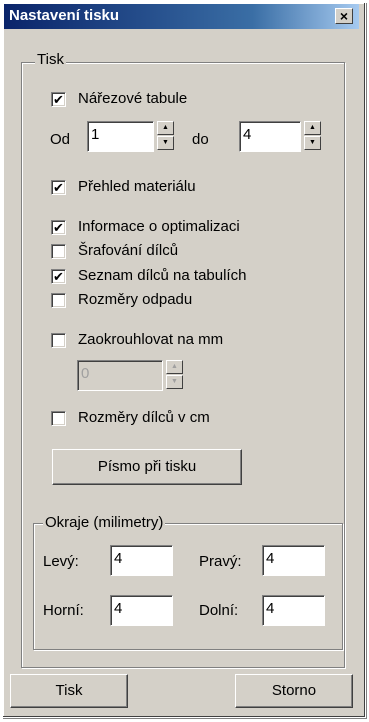  What do you see at coordinates (141, 560) in the screenshot?
I see `left-margin-input: 4` at bounding box center [141, 560].